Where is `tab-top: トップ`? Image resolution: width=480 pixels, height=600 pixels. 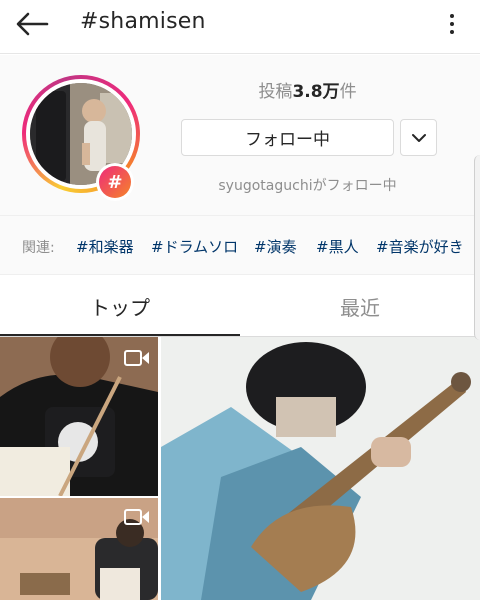
tab-top: トップ is located at coordinates (120, 306).